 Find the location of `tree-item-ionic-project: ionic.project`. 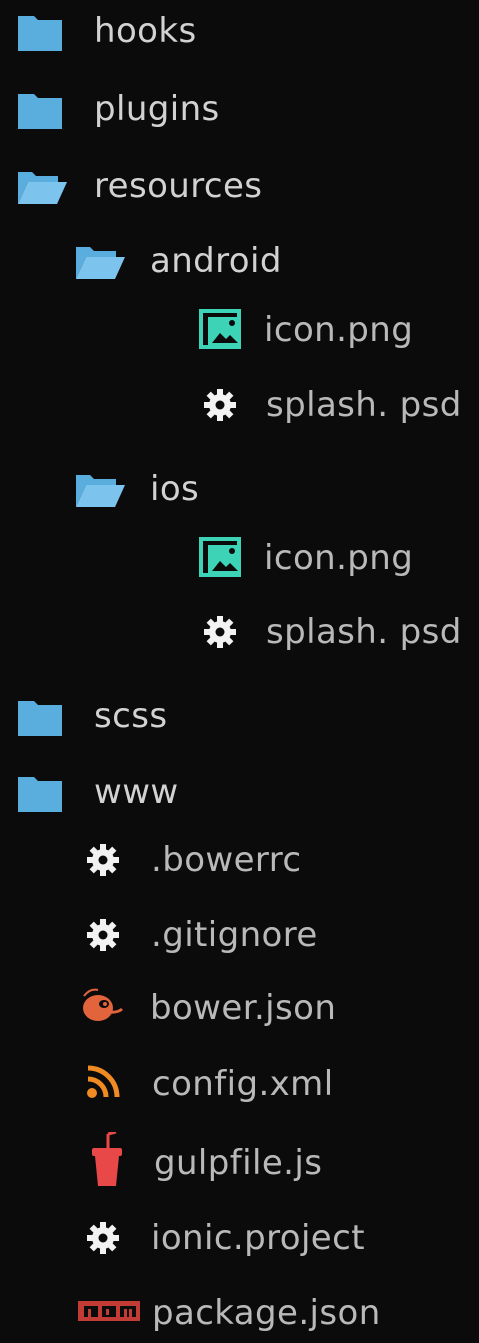

tree-item-ionic-project: ionic.project is located at coordinates (225, 1238).